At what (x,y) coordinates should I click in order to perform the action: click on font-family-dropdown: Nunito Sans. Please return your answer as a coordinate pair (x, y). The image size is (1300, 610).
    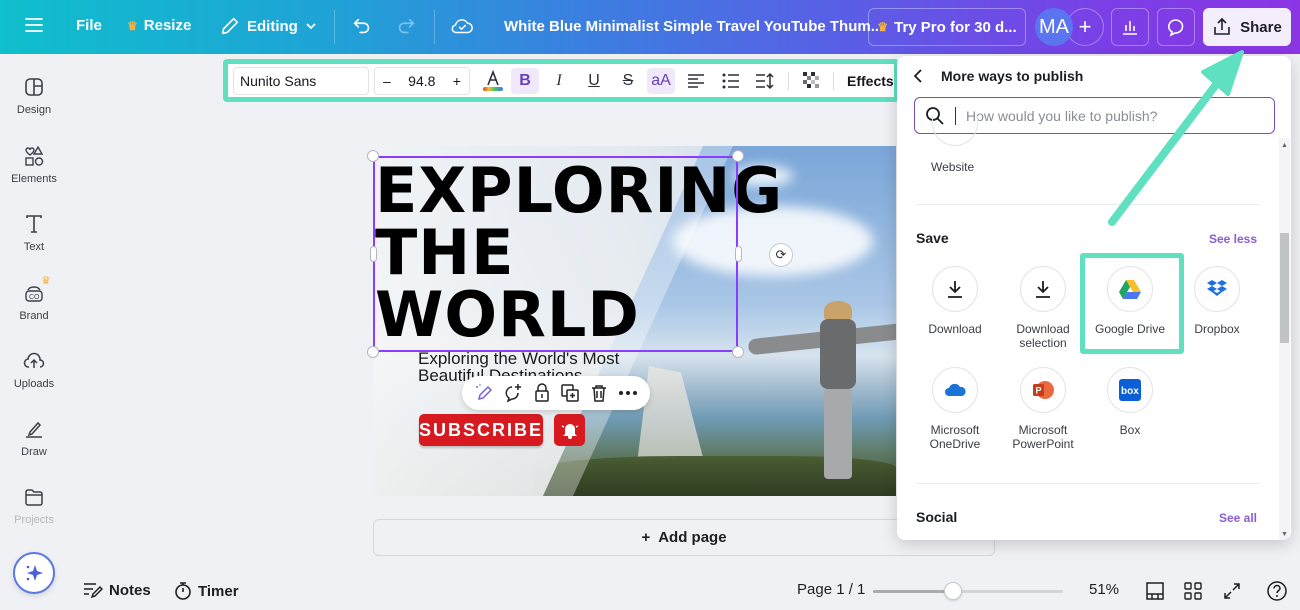
    Looking at the image, I should click on (301, 81).